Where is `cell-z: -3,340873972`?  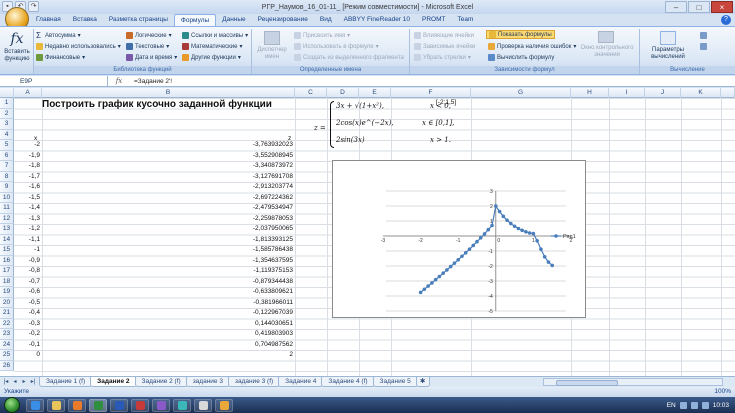 cell-z: -3,340873972 is located at coordinates (167, 166).